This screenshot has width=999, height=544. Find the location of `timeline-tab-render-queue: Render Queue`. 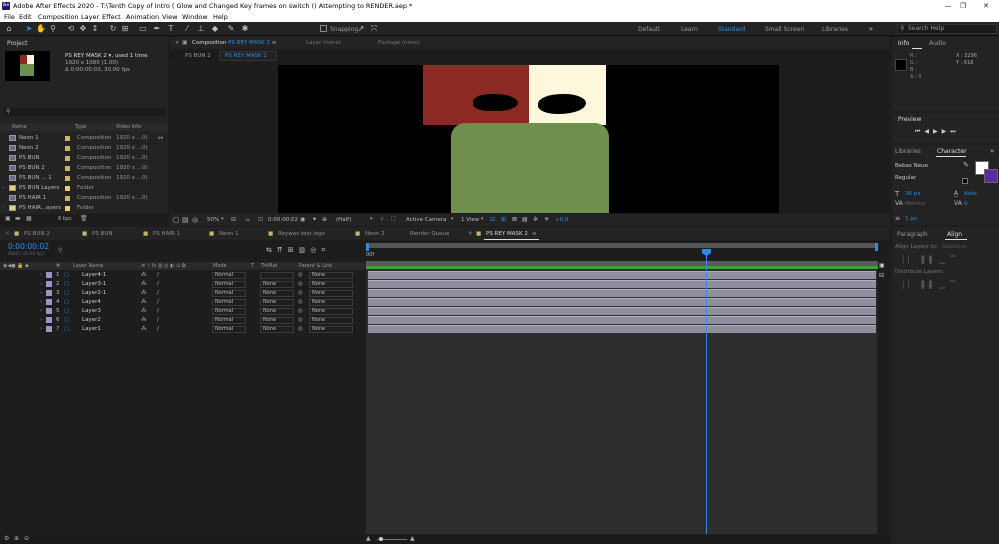

timeline-tab-render-queue: Render Queue is located at coordinates (429, 234).